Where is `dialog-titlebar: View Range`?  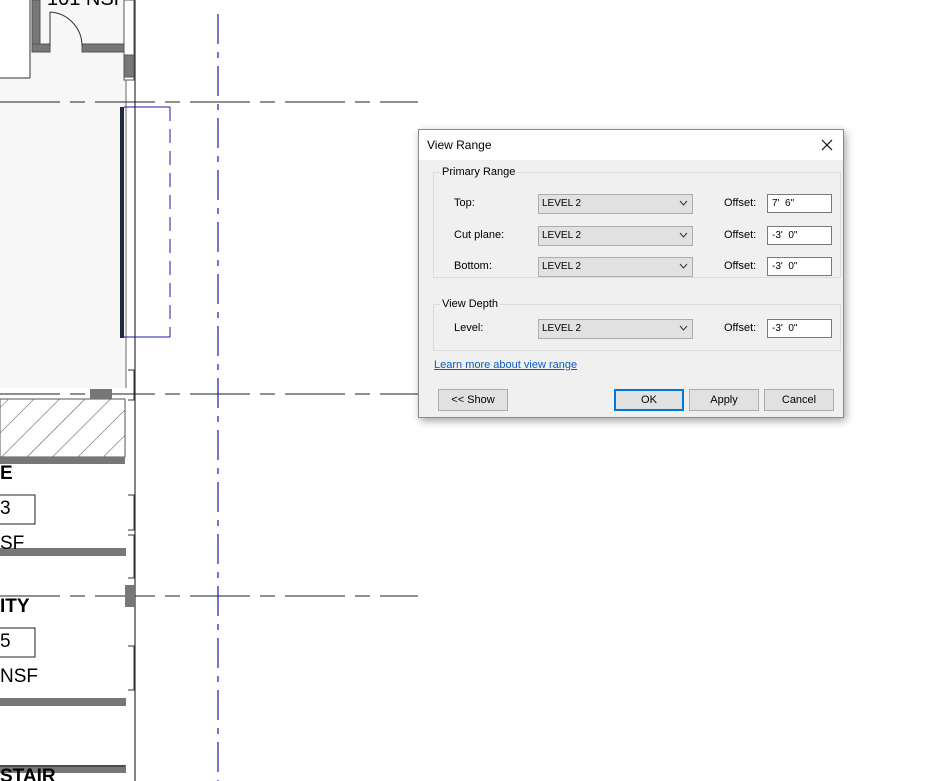 dialog-titlebar: View Range is located at coordinates (631, 145).